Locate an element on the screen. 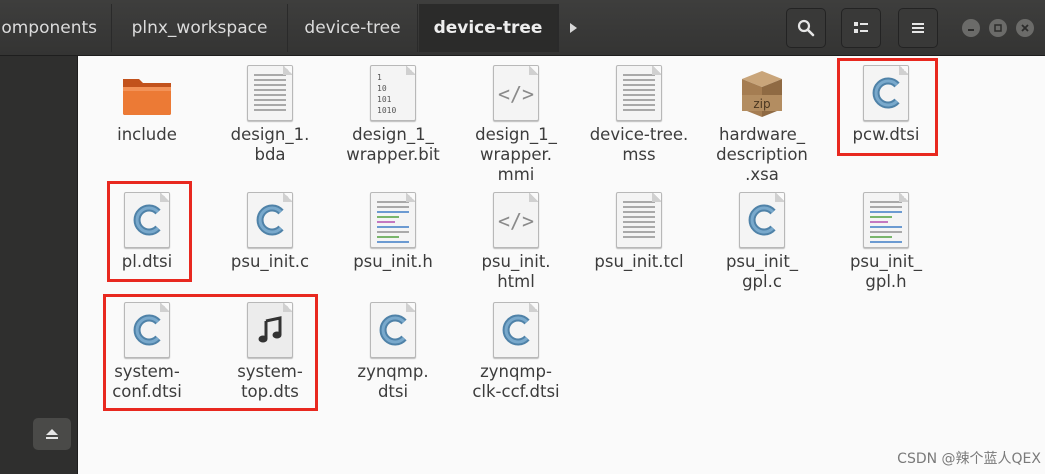 This screenshot has height=474, width=1045. minimize-button is located at coordinates (971, 28).